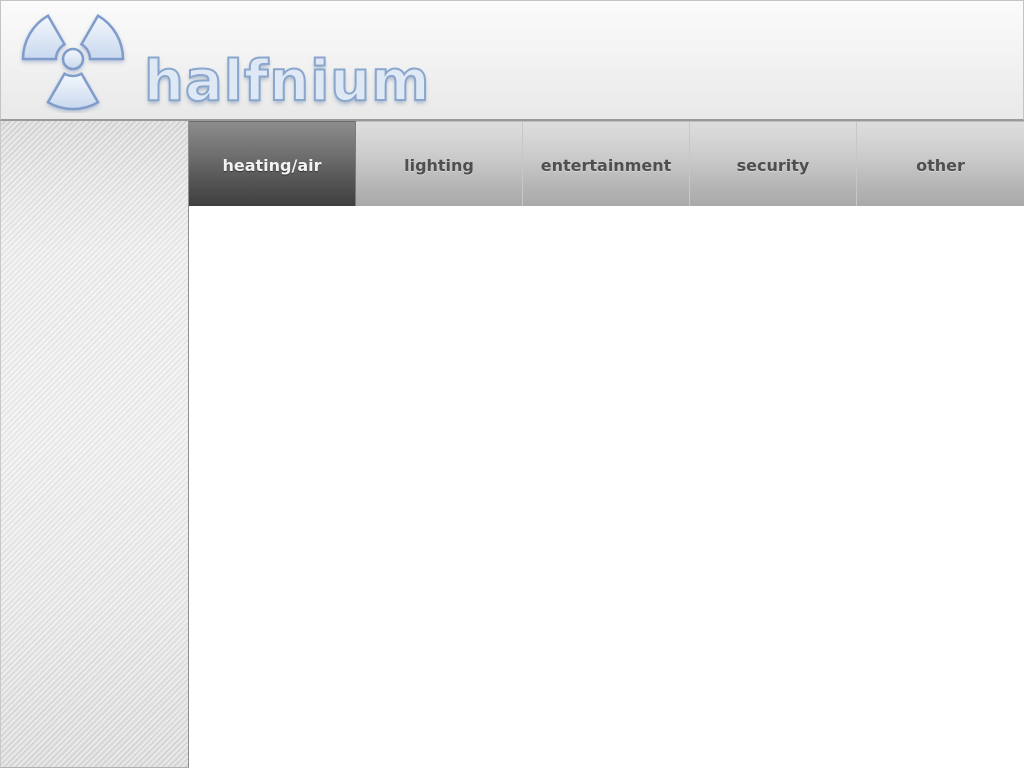 The width and height of the screenshot is (1024, 768). Describe the element at coordinates (73, 59) in the screenshot. I see `trefoil-center` at that location.